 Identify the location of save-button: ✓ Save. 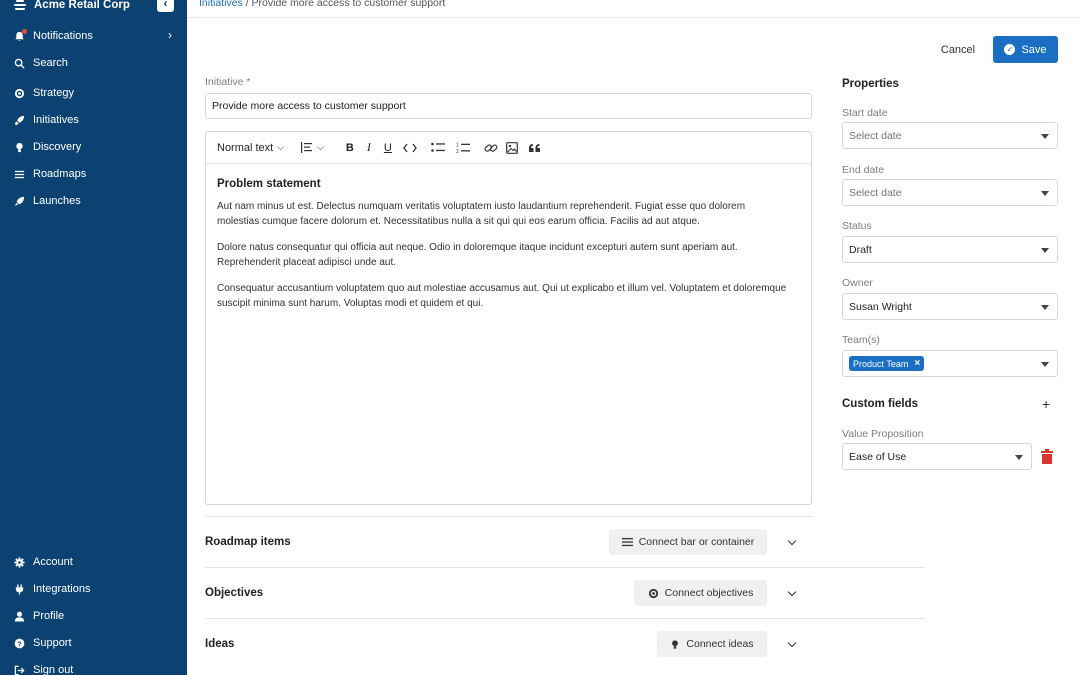
(1025, 49).